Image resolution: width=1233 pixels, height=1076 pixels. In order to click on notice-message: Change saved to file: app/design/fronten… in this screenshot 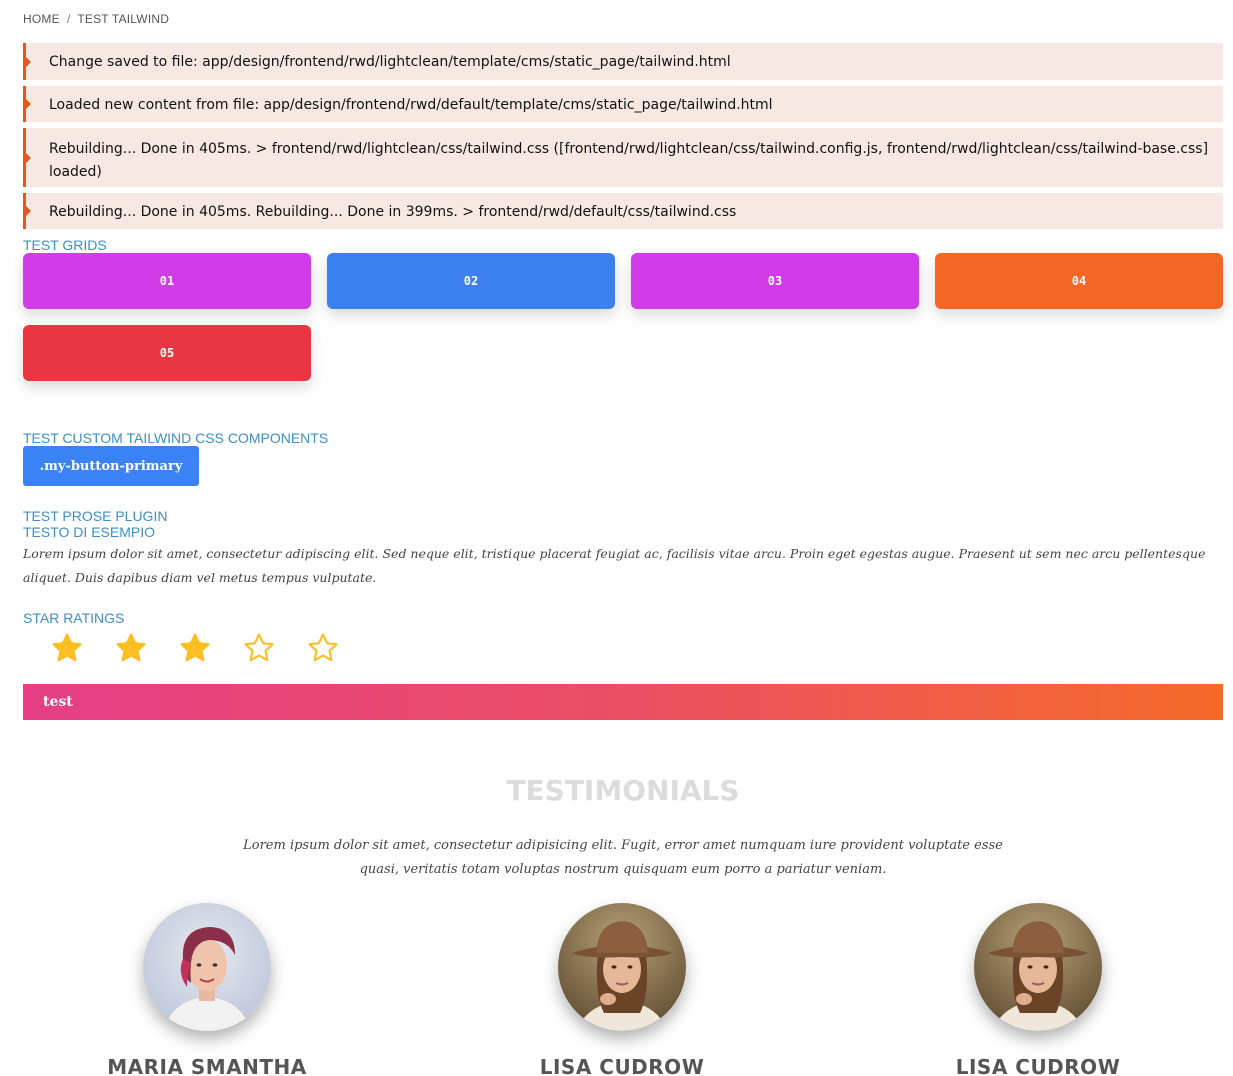, I will do `click(623, 61)`.